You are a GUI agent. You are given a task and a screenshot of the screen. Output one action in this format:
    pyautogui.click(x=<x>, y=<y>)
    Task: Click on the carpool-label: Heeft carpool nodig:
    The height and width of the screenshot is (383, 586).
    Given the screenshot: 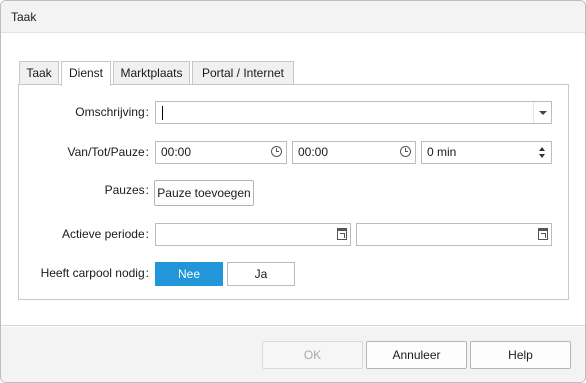 What is the action you would take?
    pyautogui.click(x=94, y=273)
    